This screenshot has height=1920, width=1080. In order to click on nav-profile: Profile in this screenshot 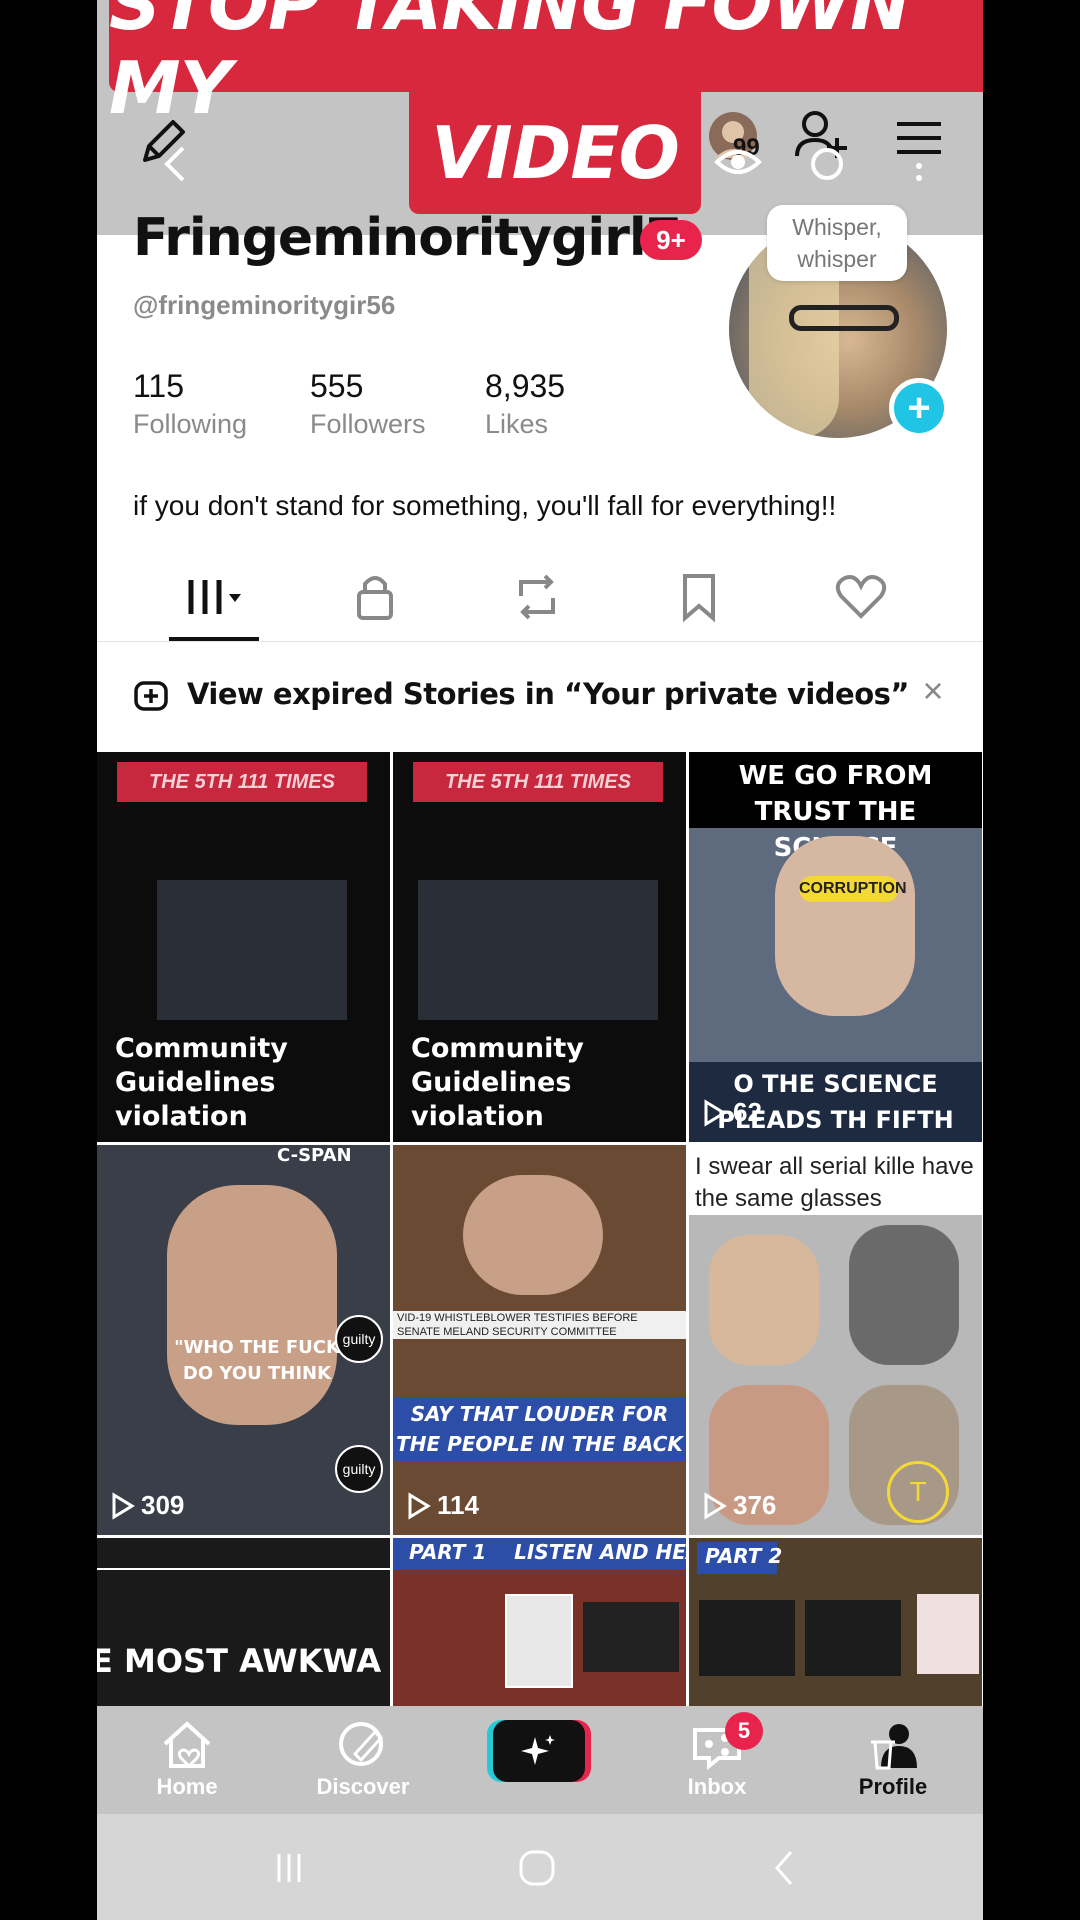, I will do `click(893, 1765)`.